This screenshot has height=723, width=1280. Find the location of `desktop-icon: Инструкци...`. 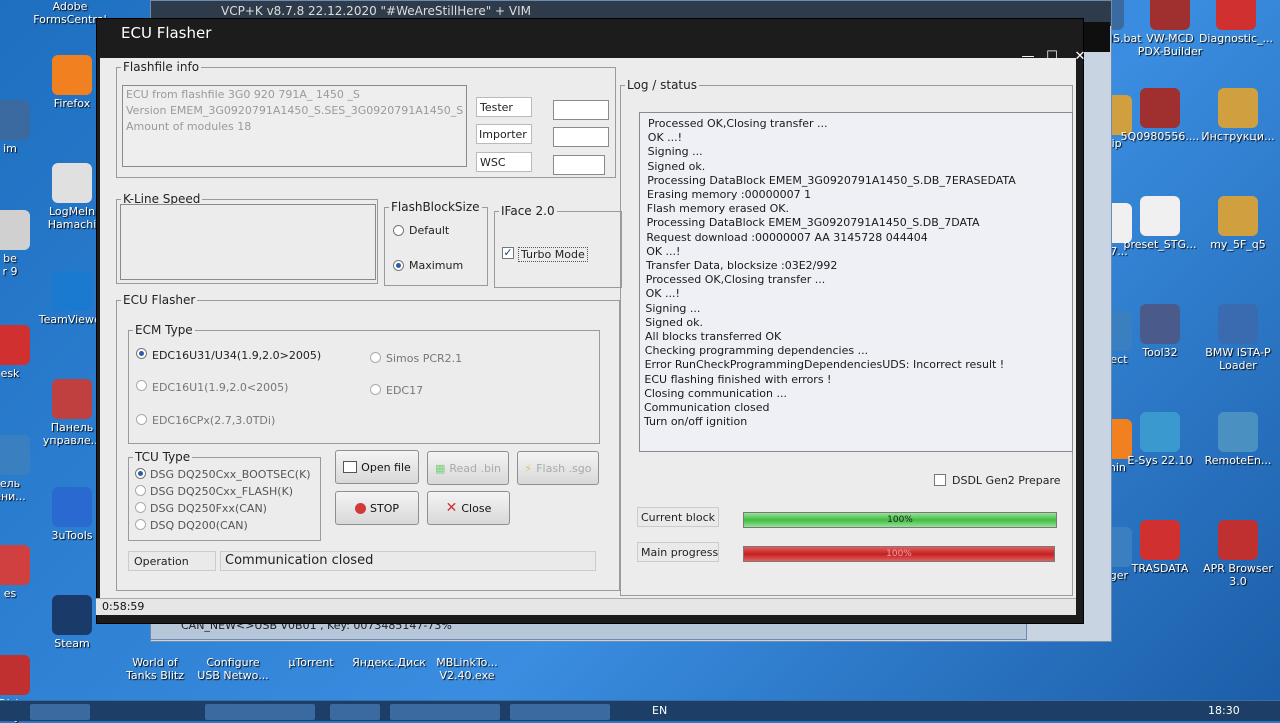

desktop-icon: Инструкци... is located at coordinates (1238, 115).